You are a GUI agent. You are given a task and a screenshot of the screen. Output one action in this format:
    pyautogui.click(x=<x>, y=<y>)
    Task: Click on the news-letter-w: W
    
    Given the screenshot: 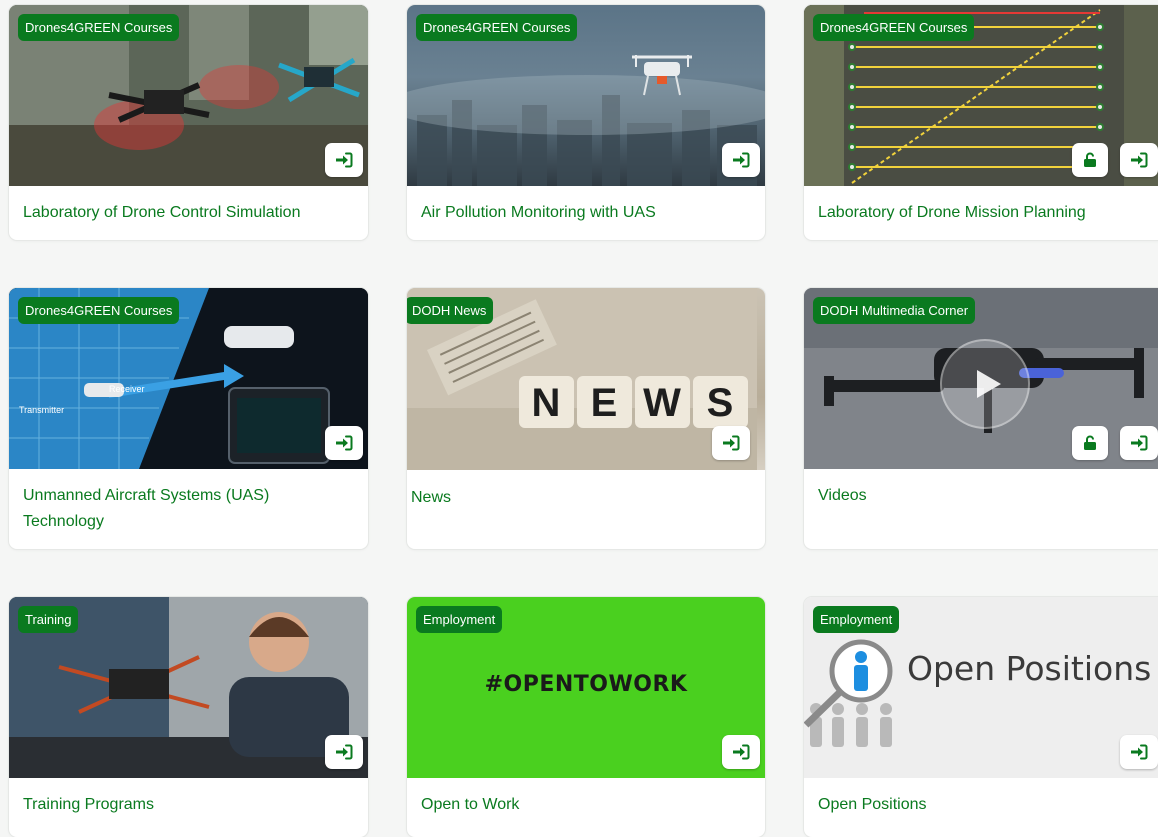 What is the action you would take?
    pyautogui.click(x=662, y=403)
    